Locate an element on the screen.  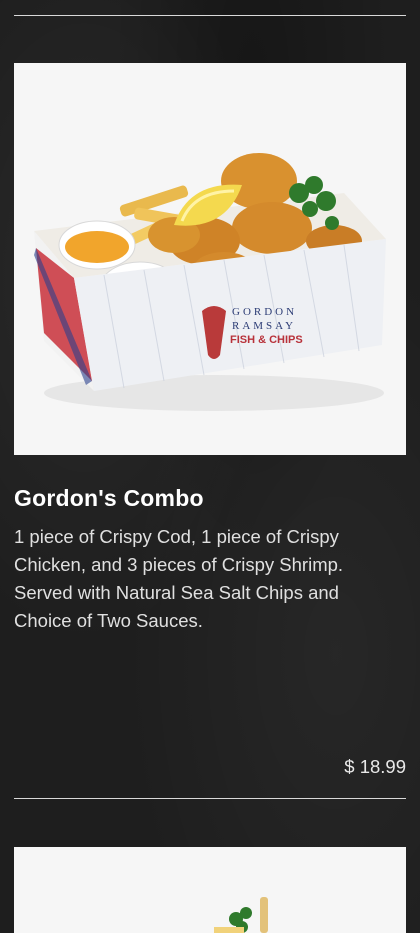
svg-text: GORDON is located at coordinates (264, 312).